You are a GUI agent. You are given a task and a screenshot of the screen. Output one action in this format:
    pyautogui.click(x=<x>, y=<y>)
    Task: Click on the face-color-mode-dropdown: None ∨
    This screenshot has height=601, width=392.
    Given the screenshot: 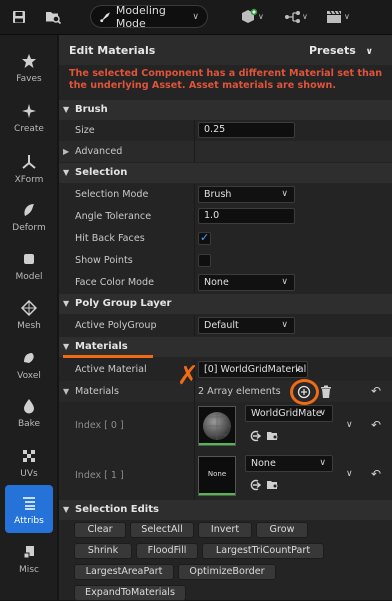 What is the action you would take?
    pyautogui.click(x=246, y=282)
    